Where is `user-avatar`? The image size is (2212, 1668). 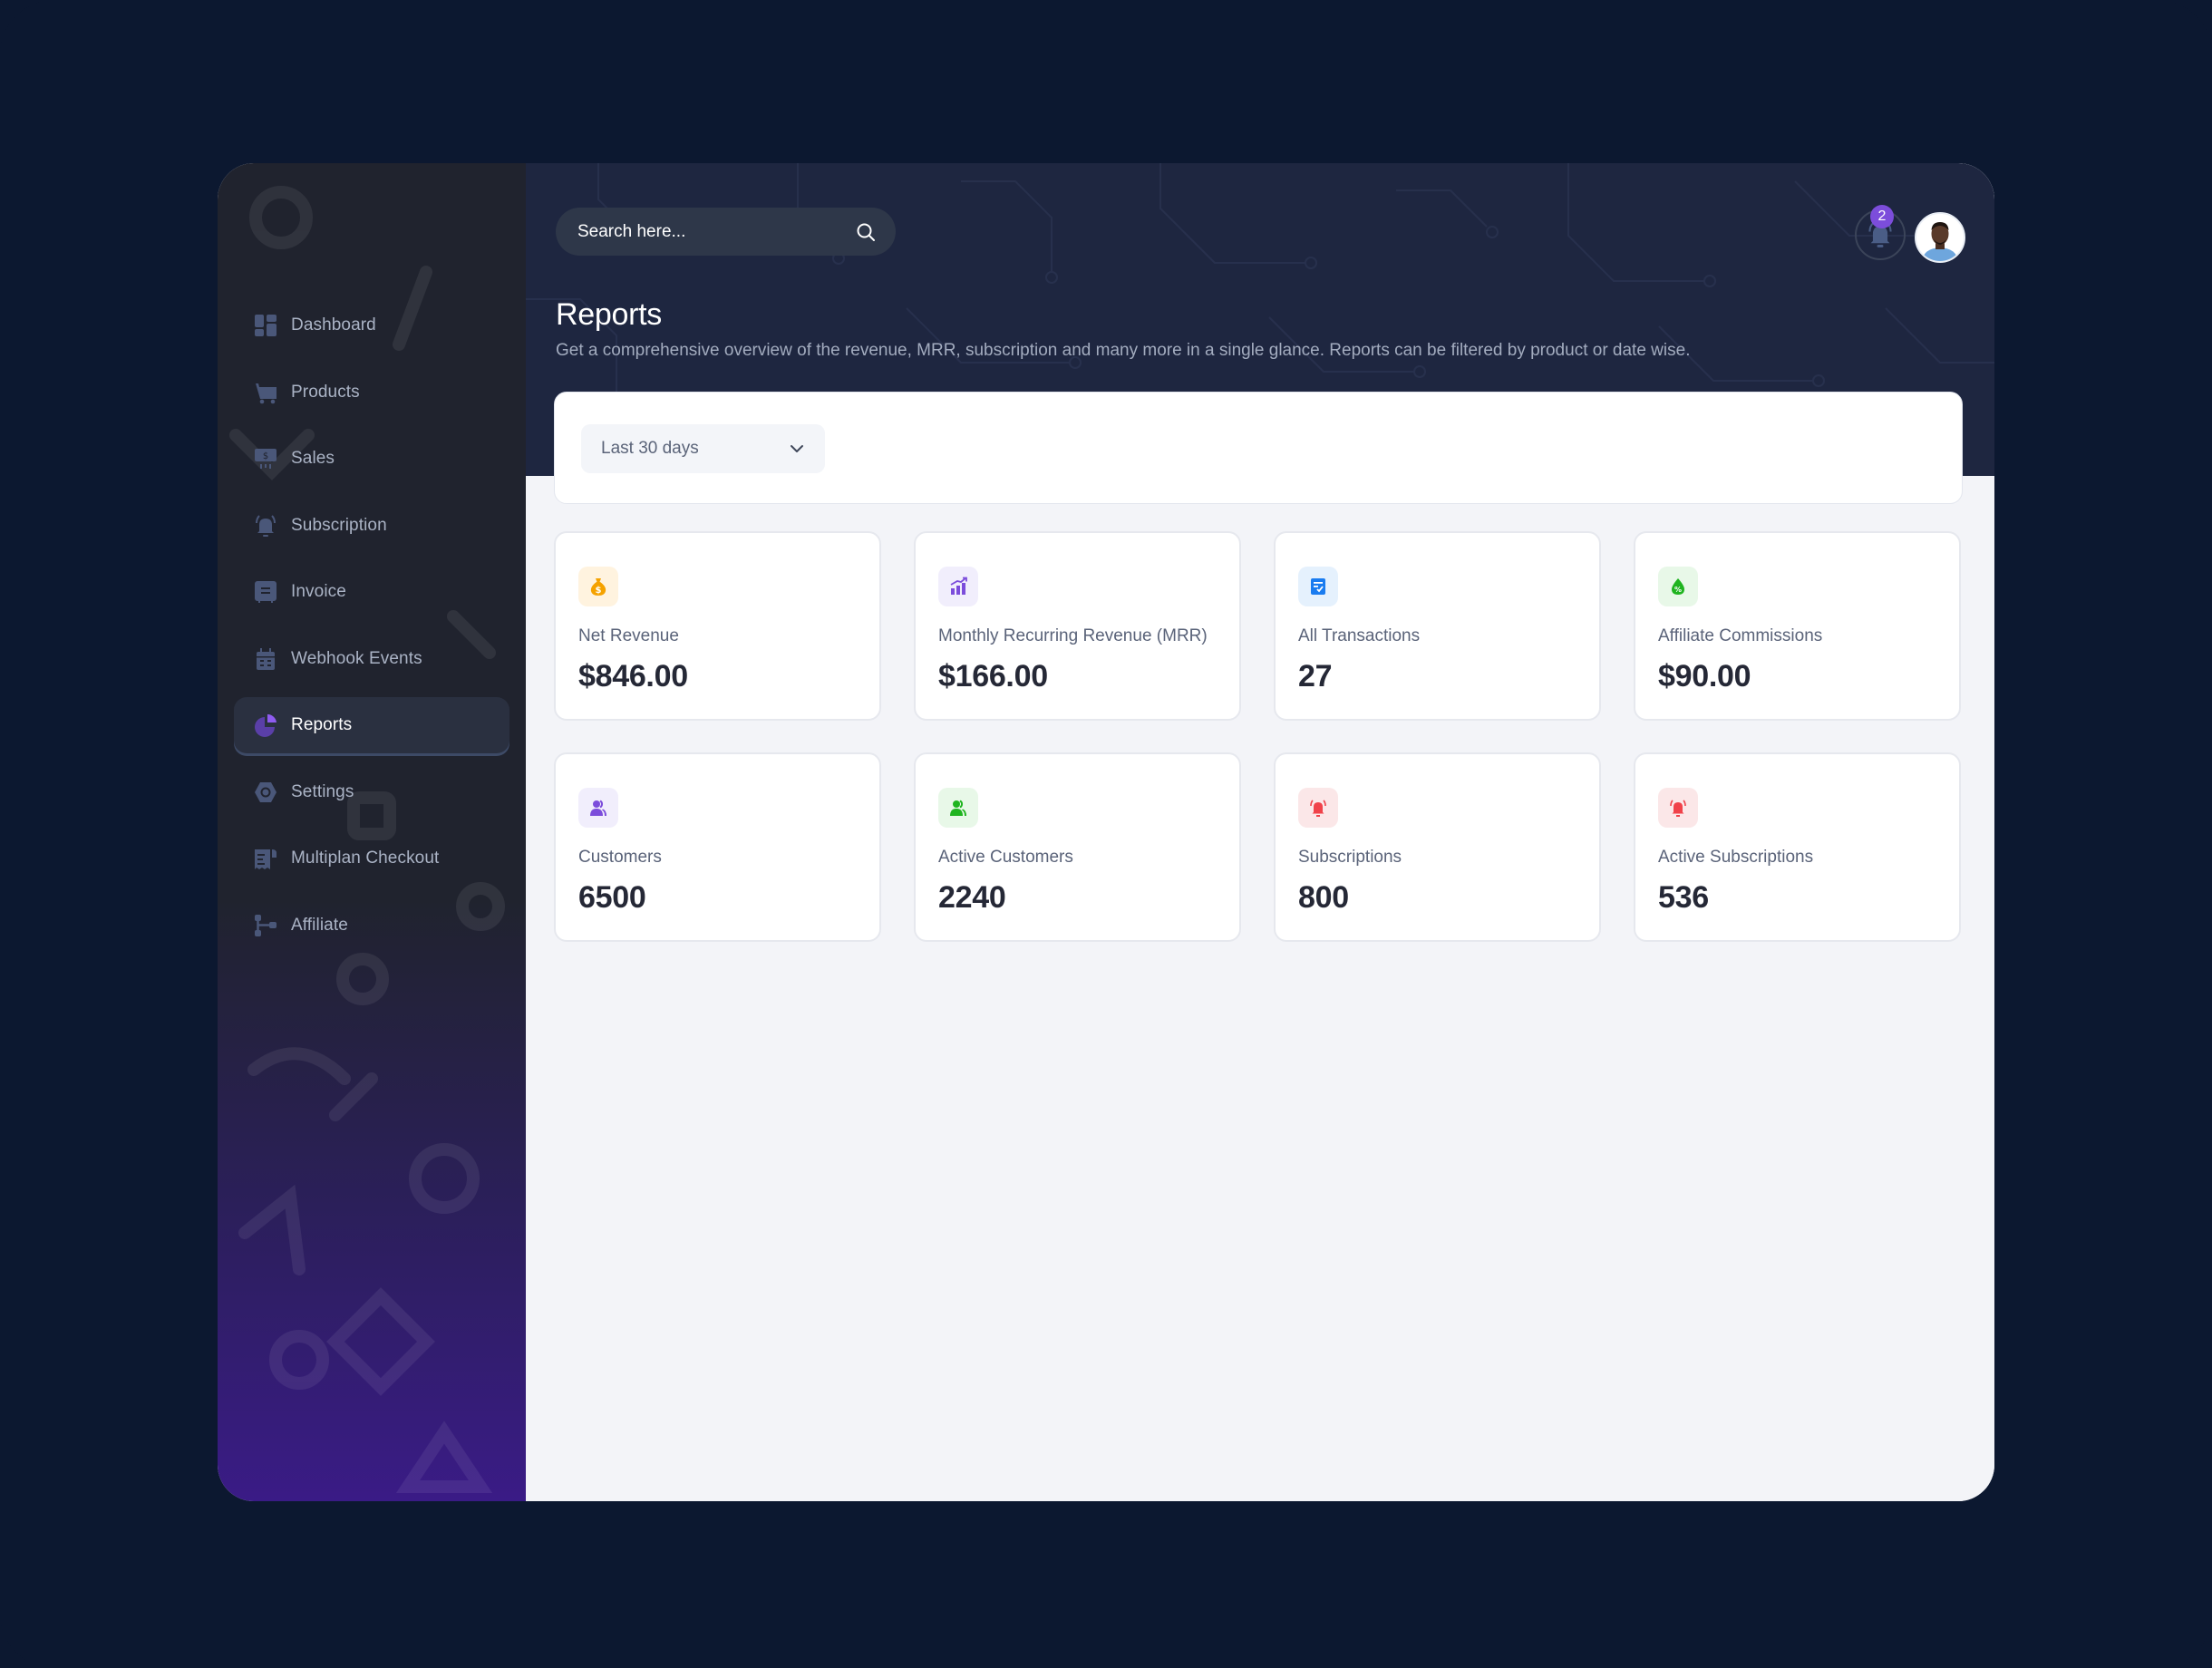
user-avatar is located at coordinates (1940, 238).